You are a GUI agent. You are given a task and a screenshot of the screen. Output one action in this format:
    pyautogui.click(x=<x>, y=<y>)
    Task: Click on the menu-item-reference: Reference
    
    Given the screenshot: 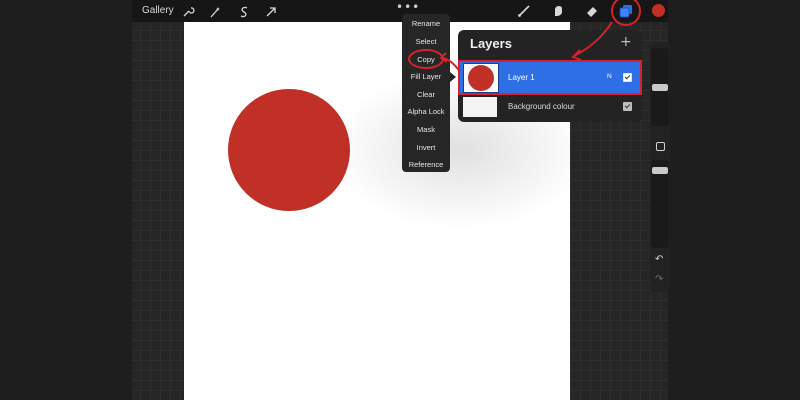 What is the action you would take?
    pyautogui.click(x=426, y=164)
    